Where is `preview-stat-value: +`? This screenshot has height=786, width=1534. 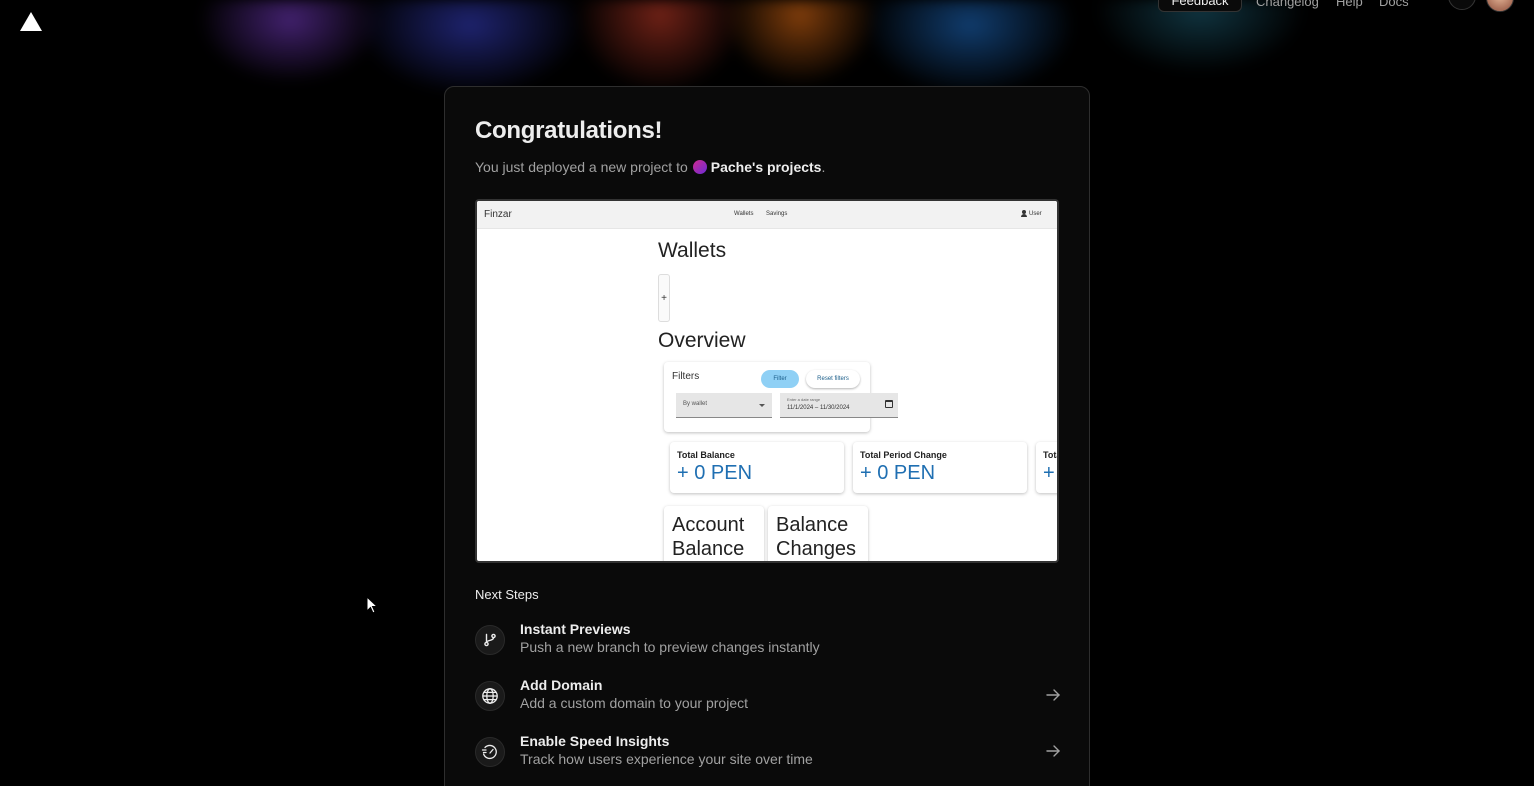
preview-stat-value: + is located at coordinates (1049, 473).